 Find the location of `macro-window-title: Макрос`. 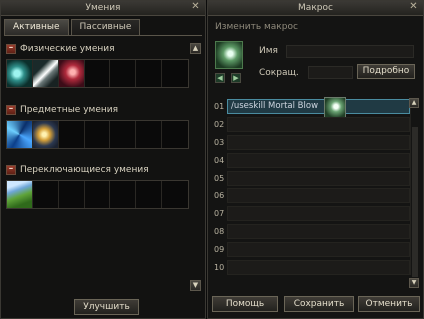

macro-window-title: Макрос is located at coordinates (315, 8).